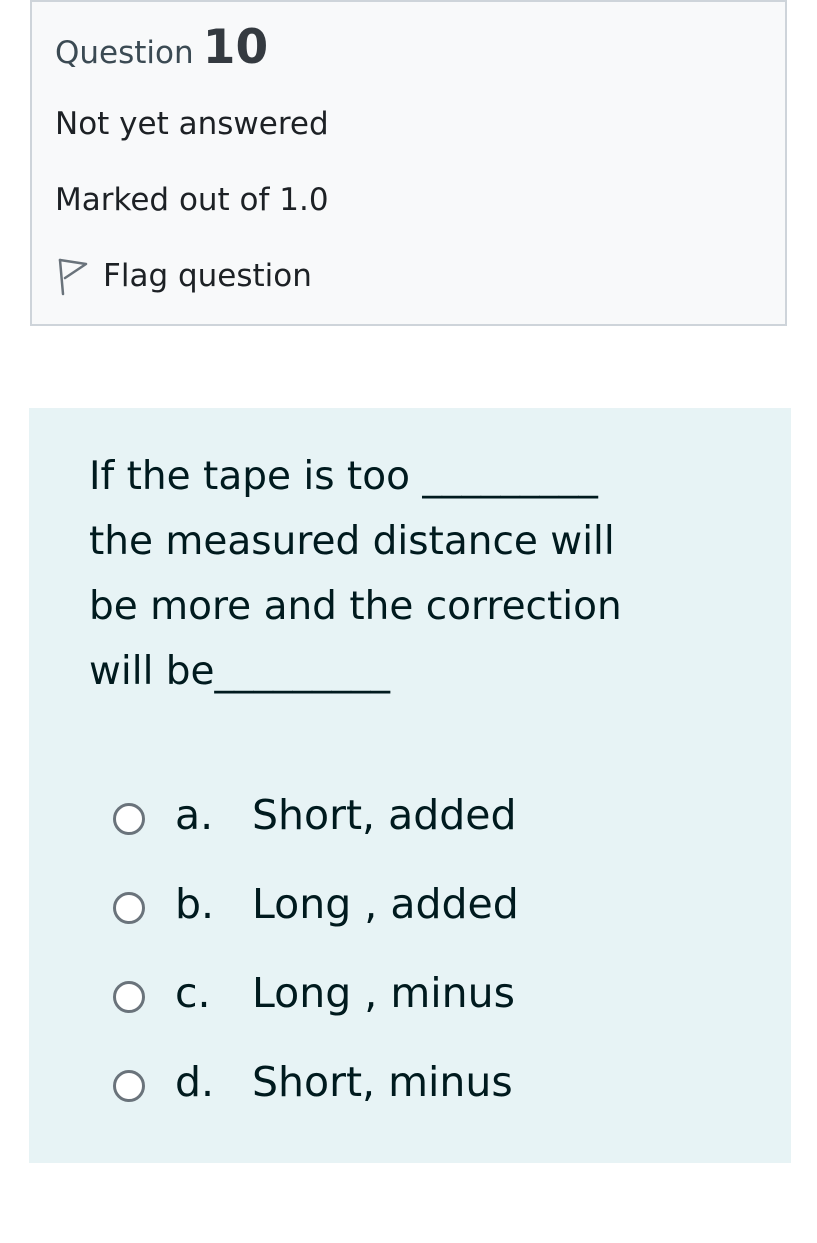 Image resolution: width=817 pixels, height=1243 pixels. Describe the element at coordinates (240, 671) in the screenshot. I see `question-text-line: will be_________` at that location.